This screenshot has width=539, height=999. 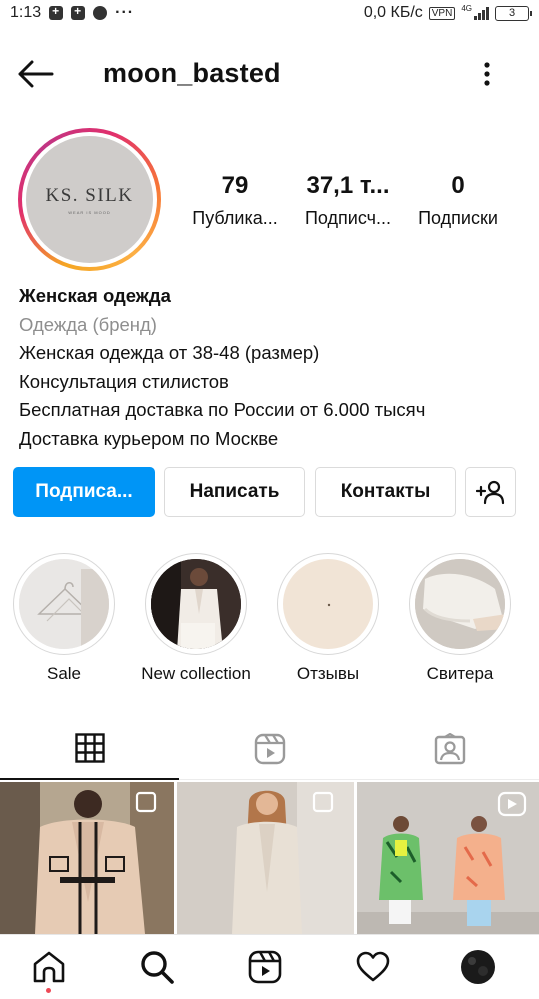 I want to click on battery-icon: 3, so click(x=513, y=13).